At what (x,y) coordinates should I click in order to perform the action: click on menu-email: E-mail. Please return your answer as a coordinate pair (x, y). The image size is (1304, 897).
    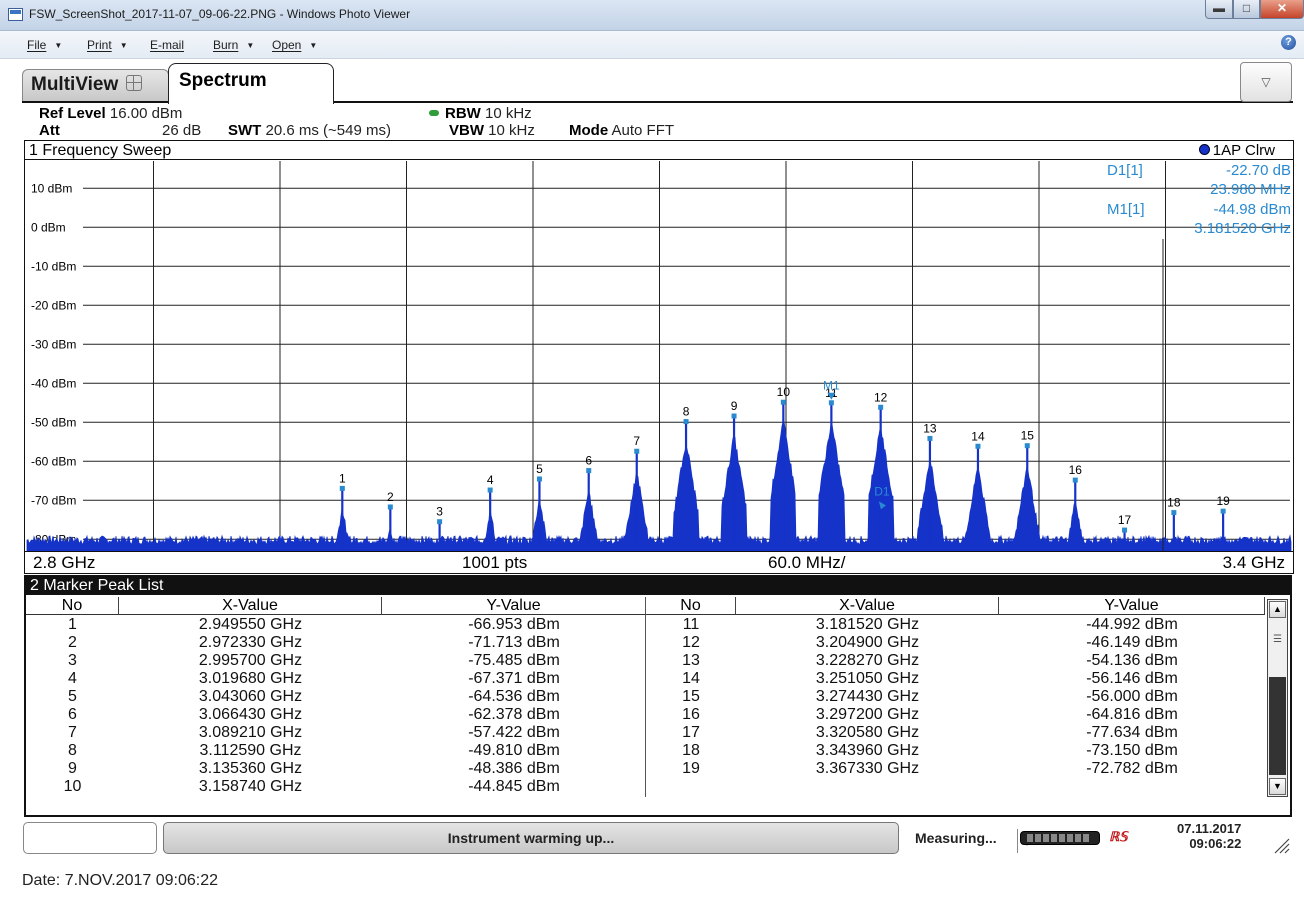
    Looking at the image, I should click on (167, 45).